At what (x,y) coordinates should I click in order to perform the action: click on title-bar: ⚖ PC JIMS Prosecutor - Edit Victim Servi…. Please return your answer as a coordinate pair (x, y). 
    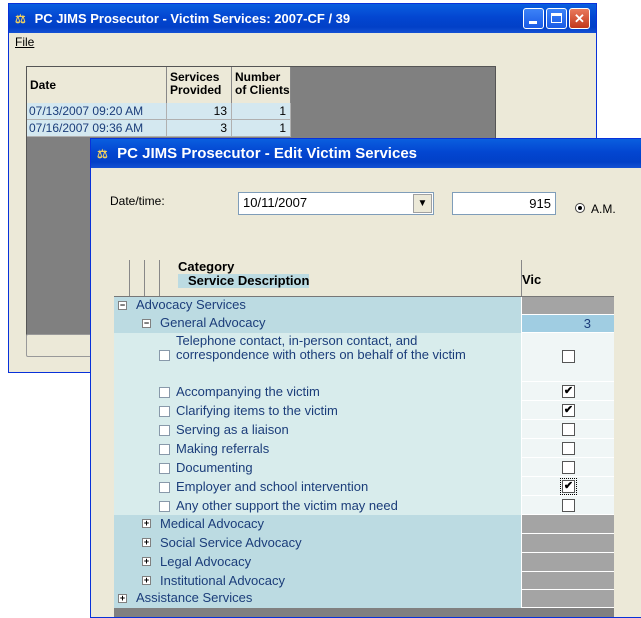
    Looking at the image, I should click on (366, 153).